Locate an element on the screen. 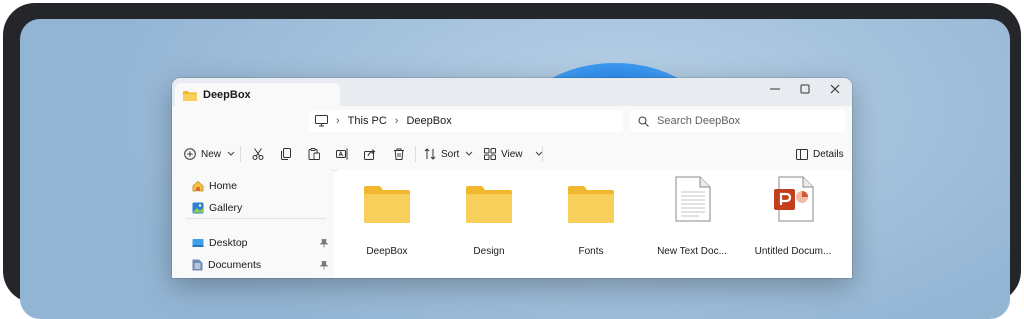 Image resolution: width=1024 pixels, height=319 pixels. new-button: New is located at coordinates (209, 154).